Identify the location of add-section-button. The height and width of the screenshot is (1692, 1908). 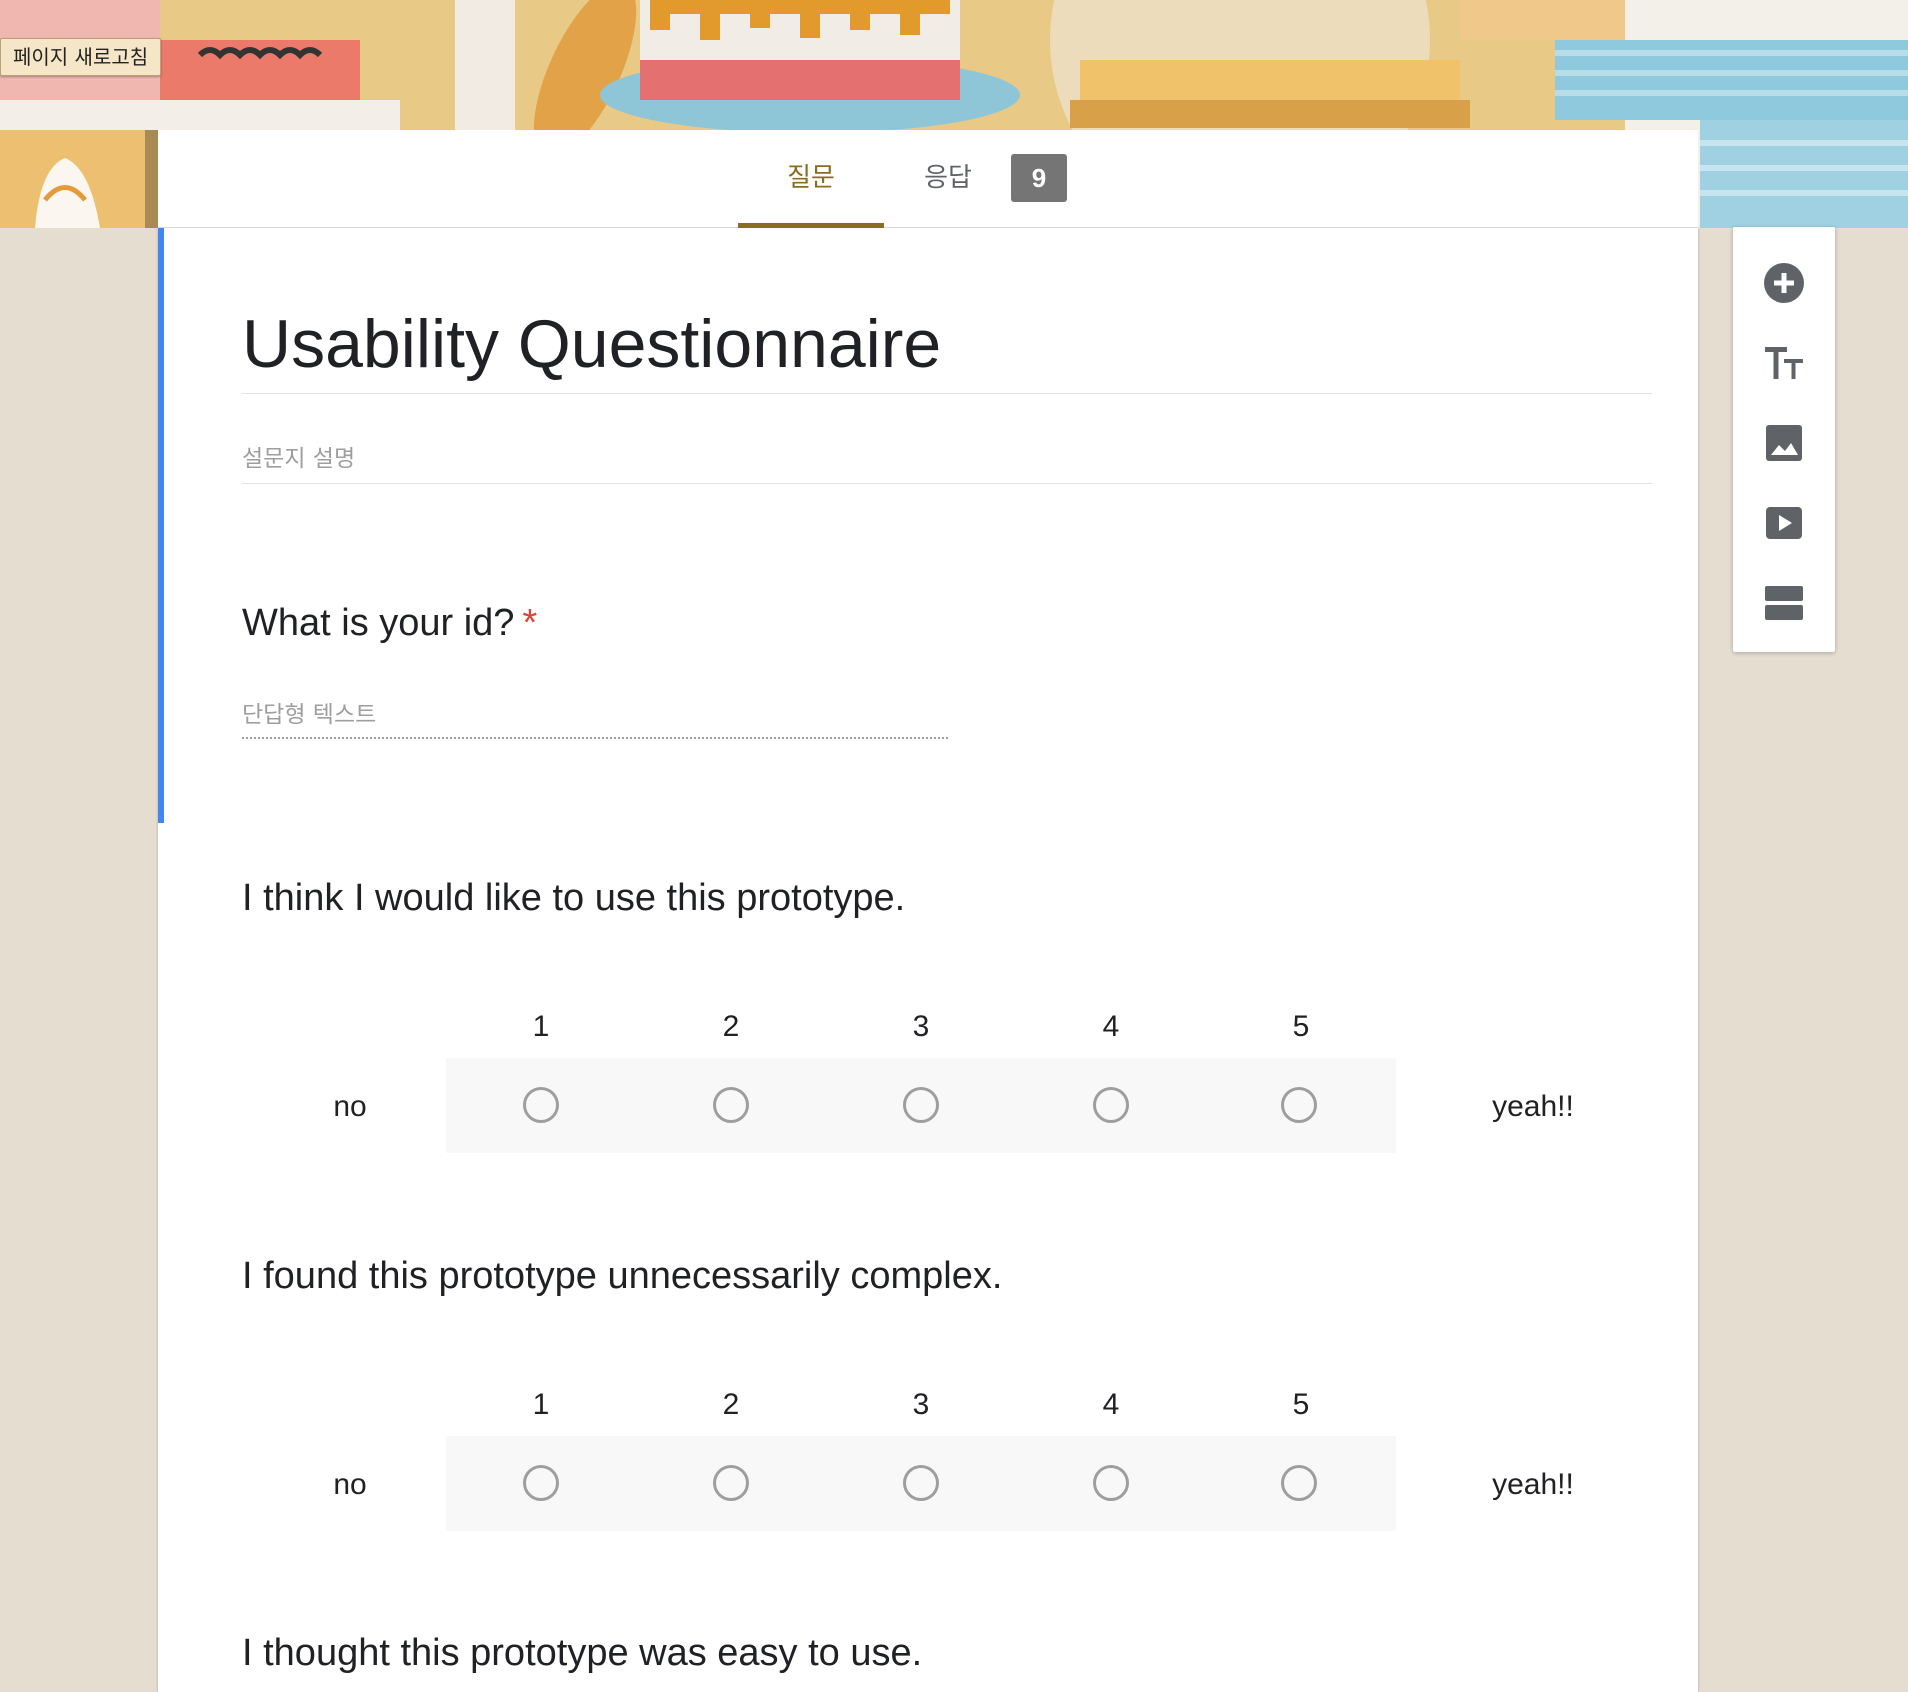
(1784, 603).